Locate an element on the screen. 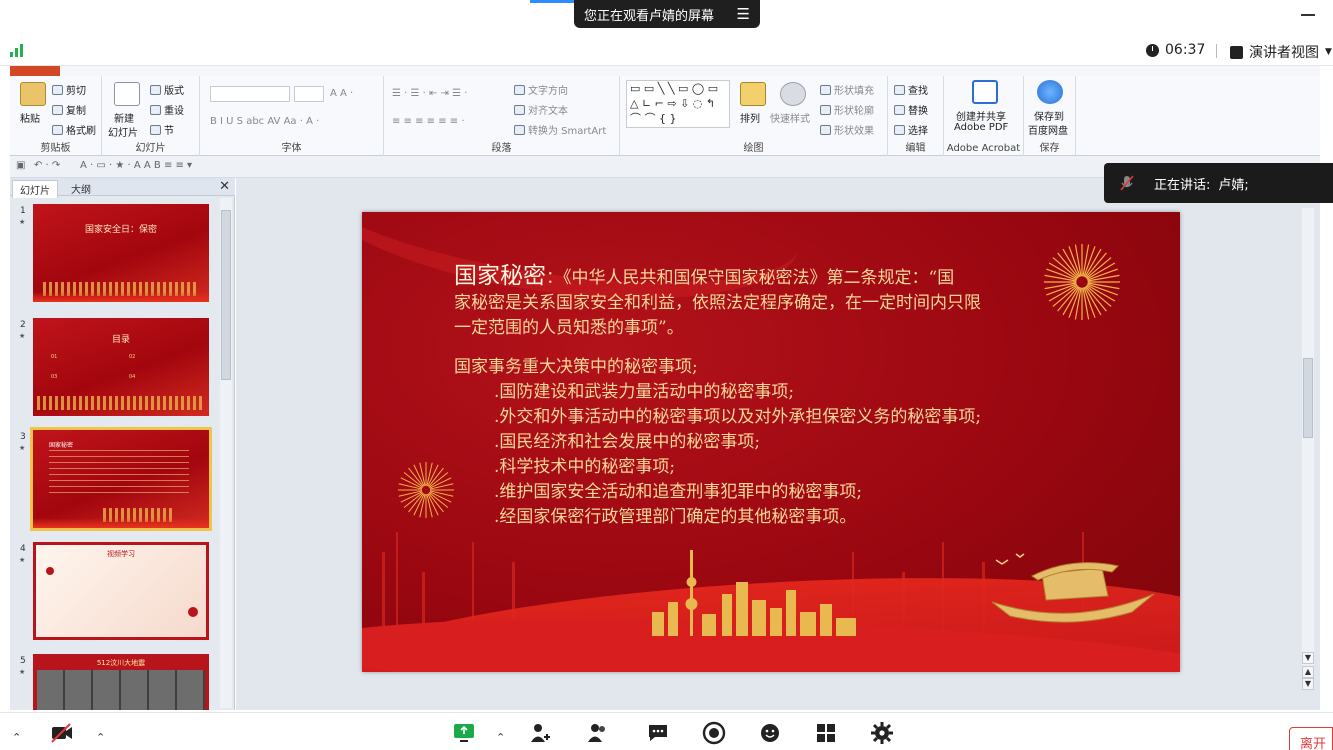  quick-styles-button: 快速样式 is located at coordinates (790, 117).